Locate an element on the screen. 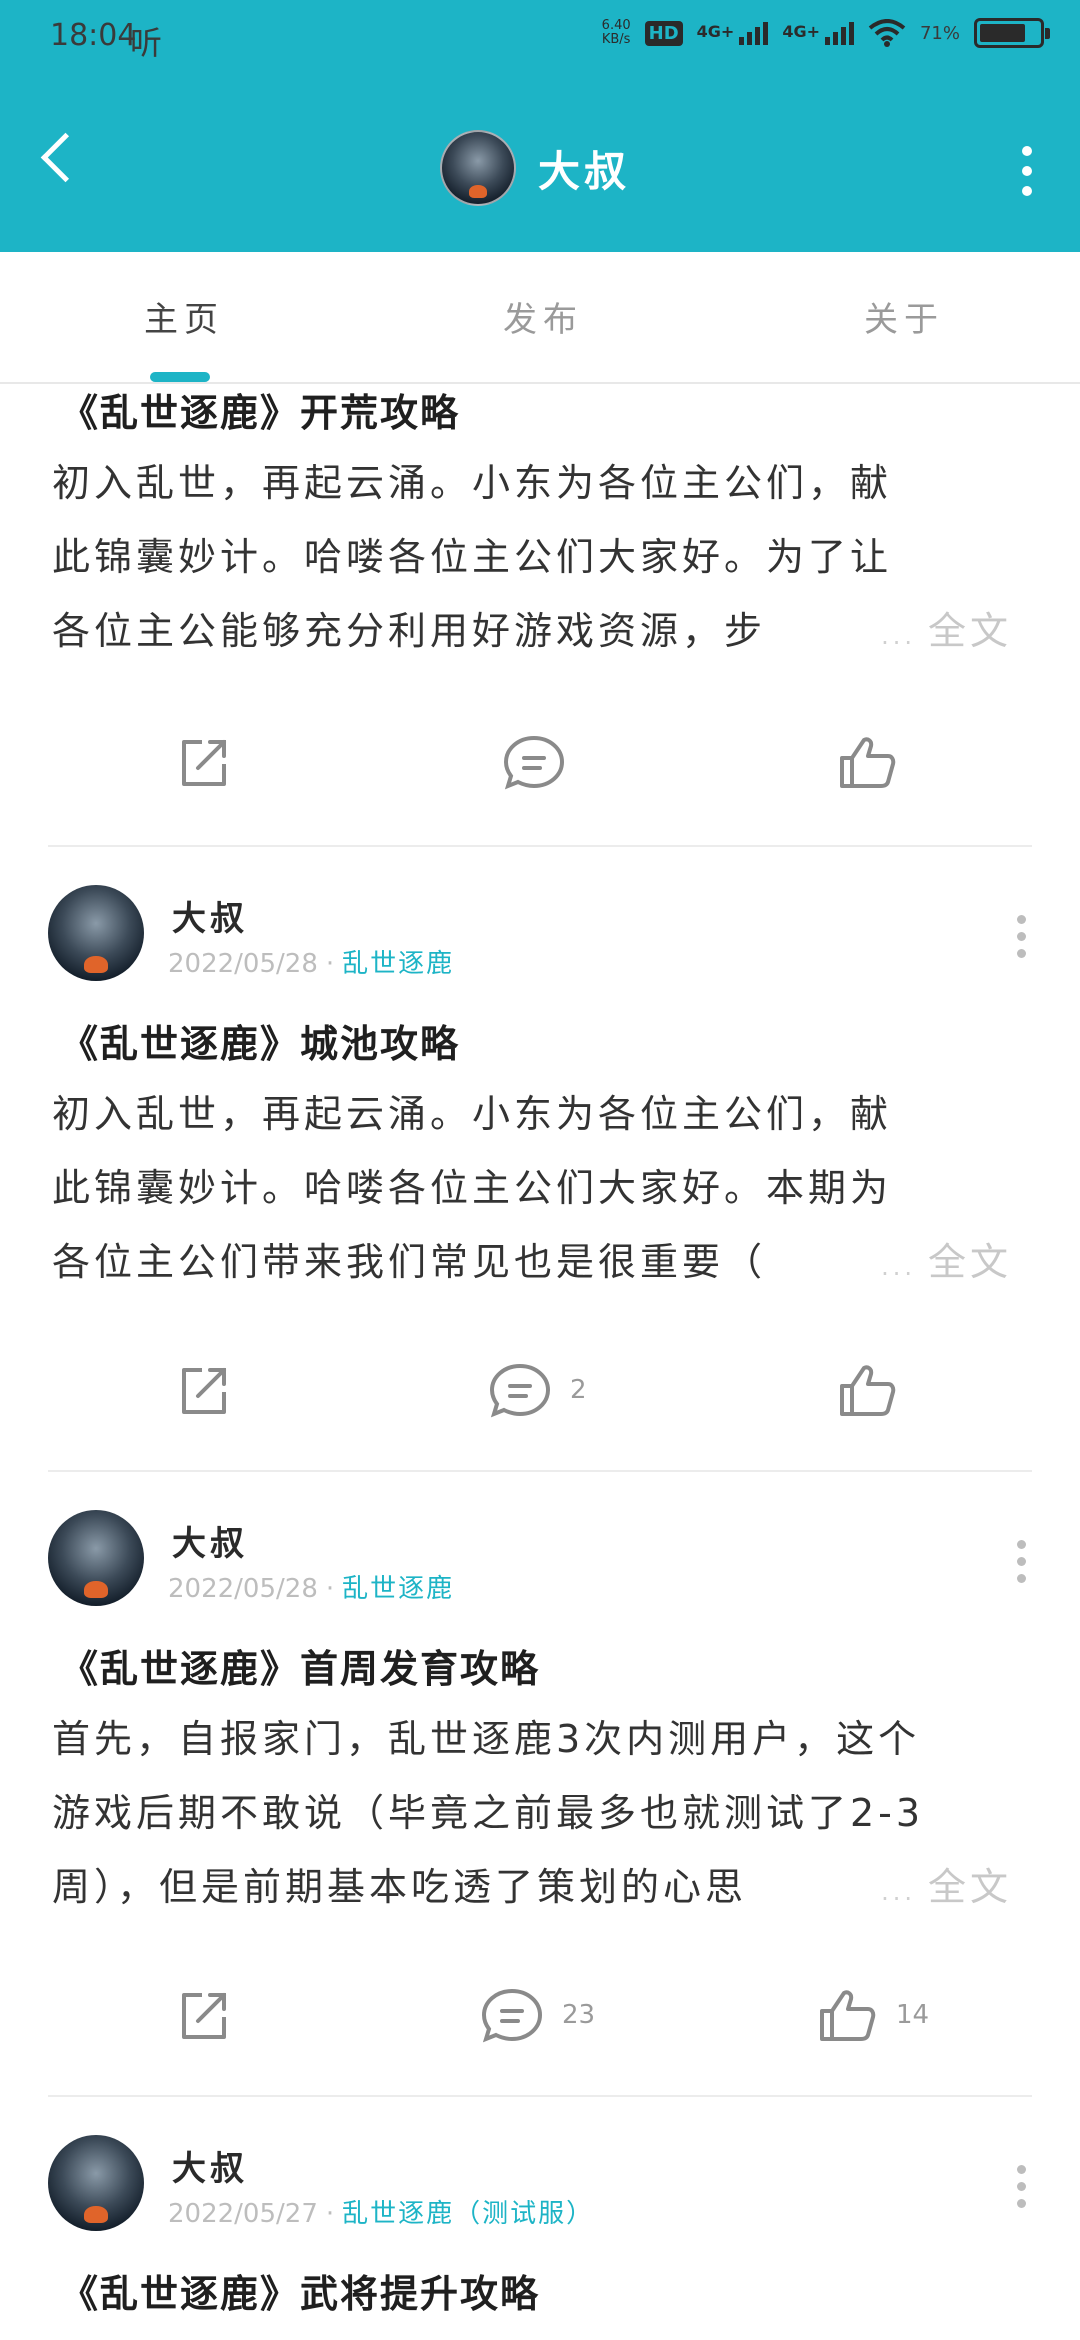 Image resolution: width=1080 pixels, height=2340 pixels. tab-indicator is located at coordinates (180, 377).